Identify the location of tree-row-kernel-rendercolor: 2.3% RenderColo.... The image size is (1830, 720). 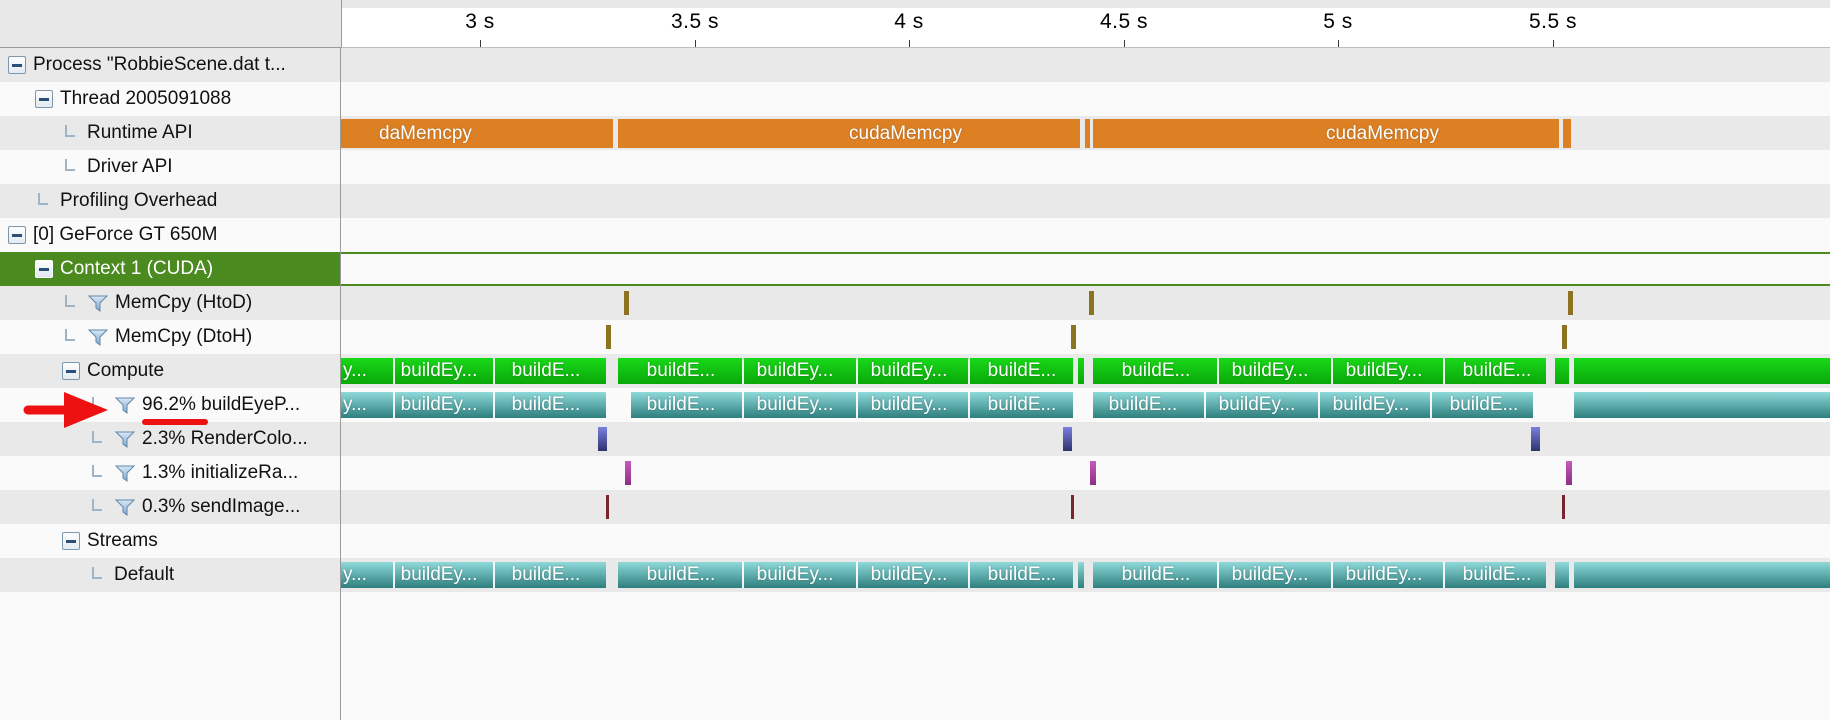
(170, 439).